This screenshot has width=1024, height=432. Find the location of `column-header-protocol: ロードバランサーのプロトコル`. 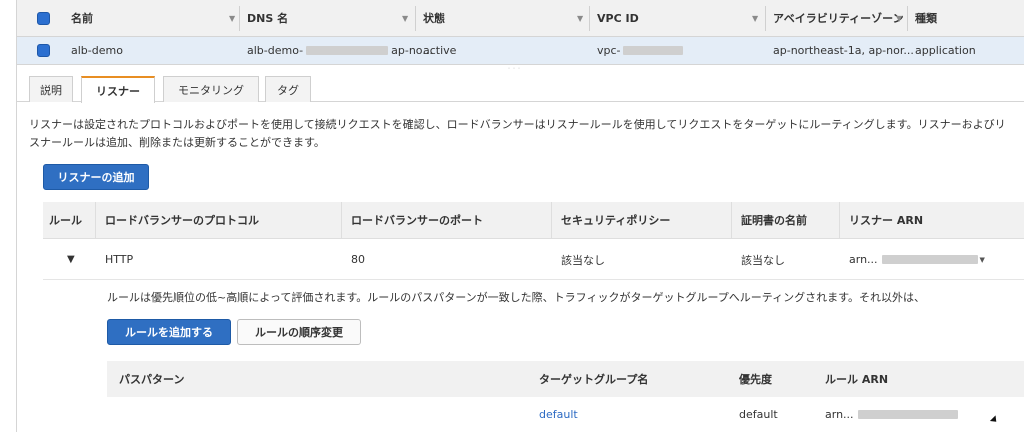

column-header-protocol: ロードバランサーのプロトコル is located at coordinates (182, 220).